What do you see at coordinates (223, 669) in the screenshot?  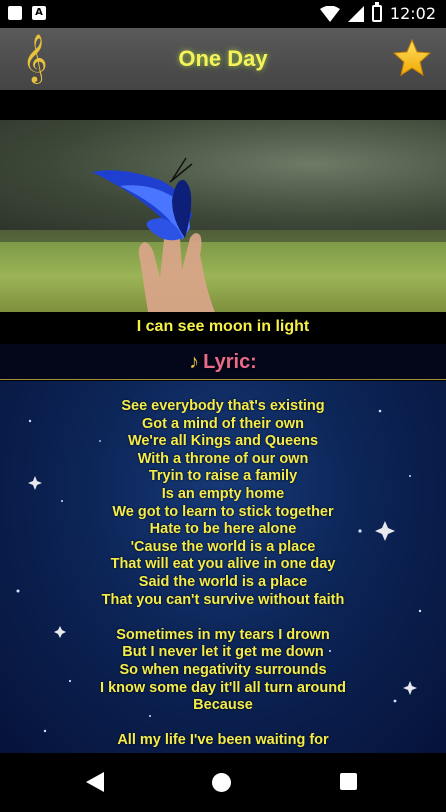 I see `lyric-line: So when negativity surrounds` at bounding box center [223, 669].